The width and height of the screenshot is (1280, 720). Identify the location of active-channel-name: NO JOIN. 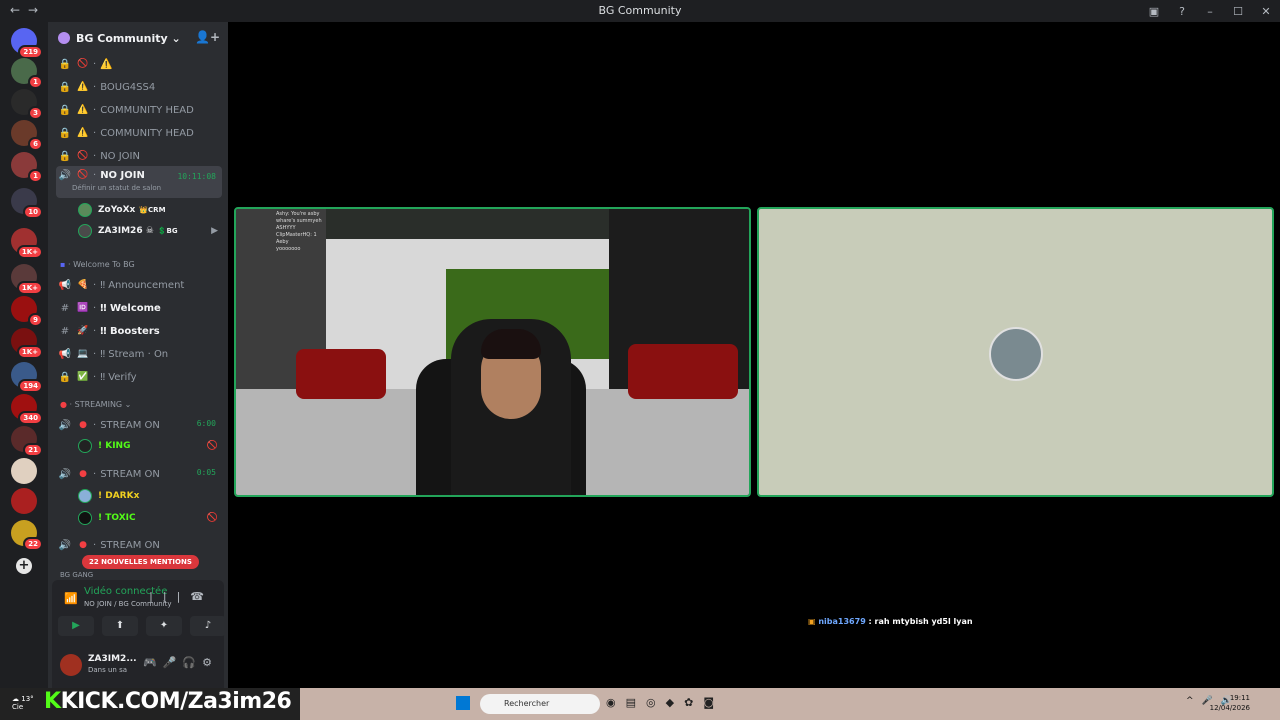
(122, 175).